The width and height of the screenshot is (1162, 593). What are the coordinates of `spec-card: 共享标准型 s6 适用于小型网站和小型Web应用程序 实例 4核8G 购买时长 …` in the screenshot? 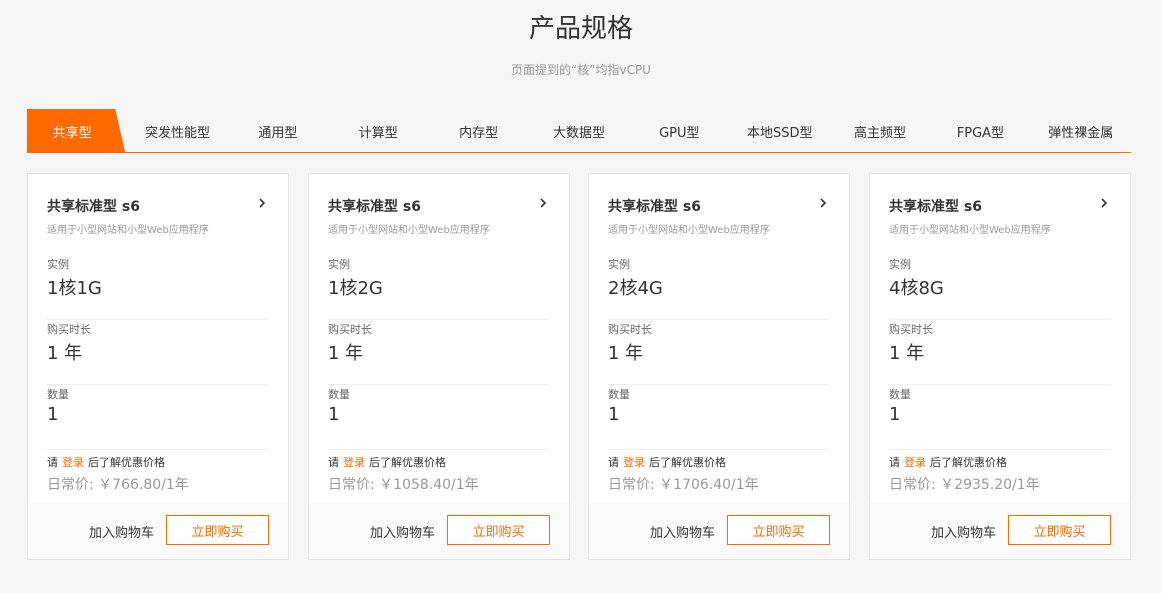 It's located at (1000, 366).